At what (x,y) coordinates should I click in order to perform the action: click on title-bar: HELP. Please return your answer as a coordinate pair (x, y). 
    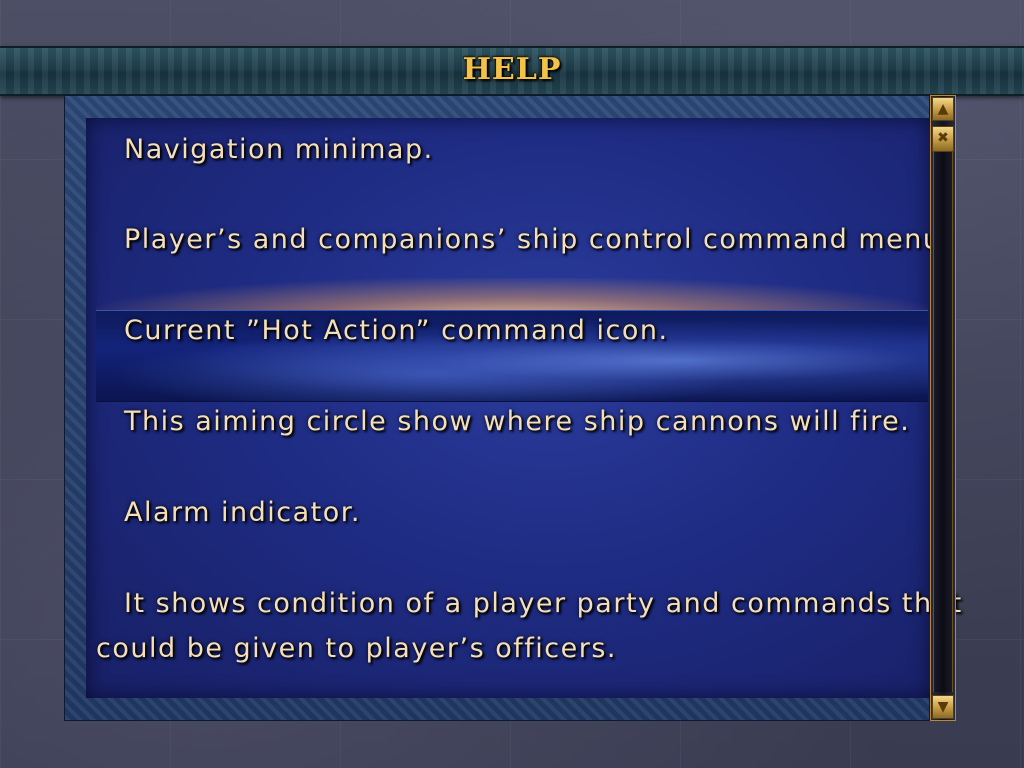
    Looking at the image, I should click on (512, 71).